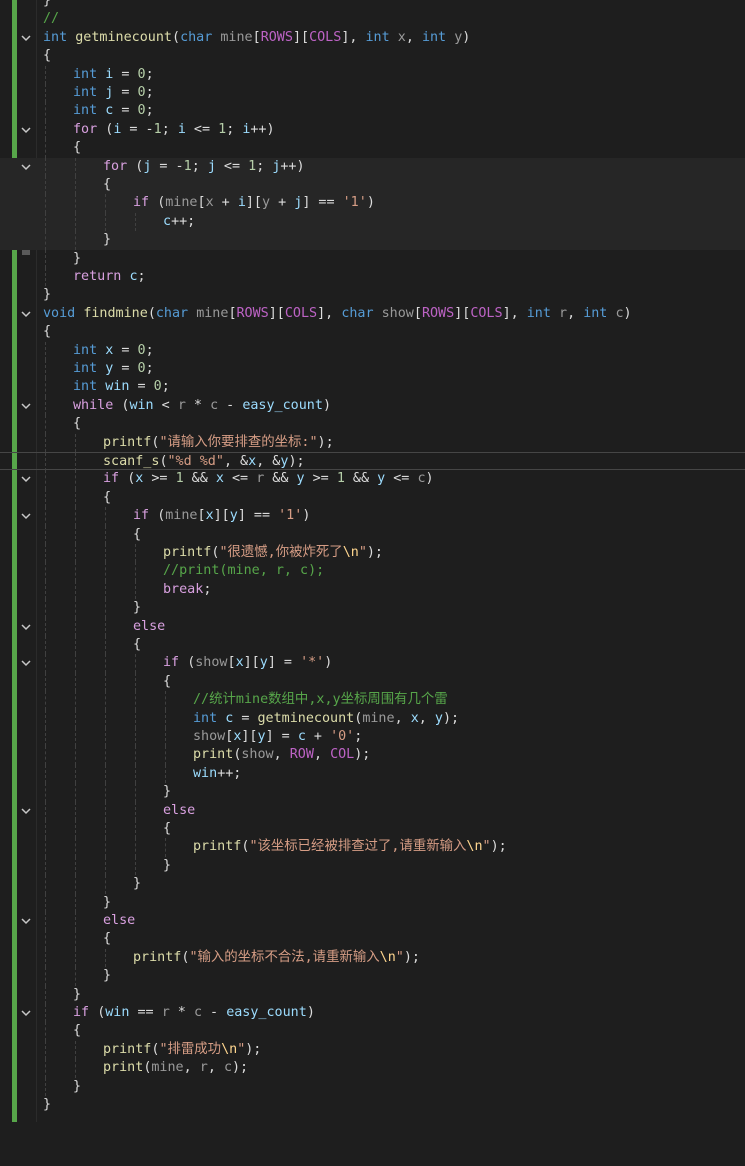  Describe the element at coordinates (125, 111) in the screenshot. I see `code-token: =` at that location.